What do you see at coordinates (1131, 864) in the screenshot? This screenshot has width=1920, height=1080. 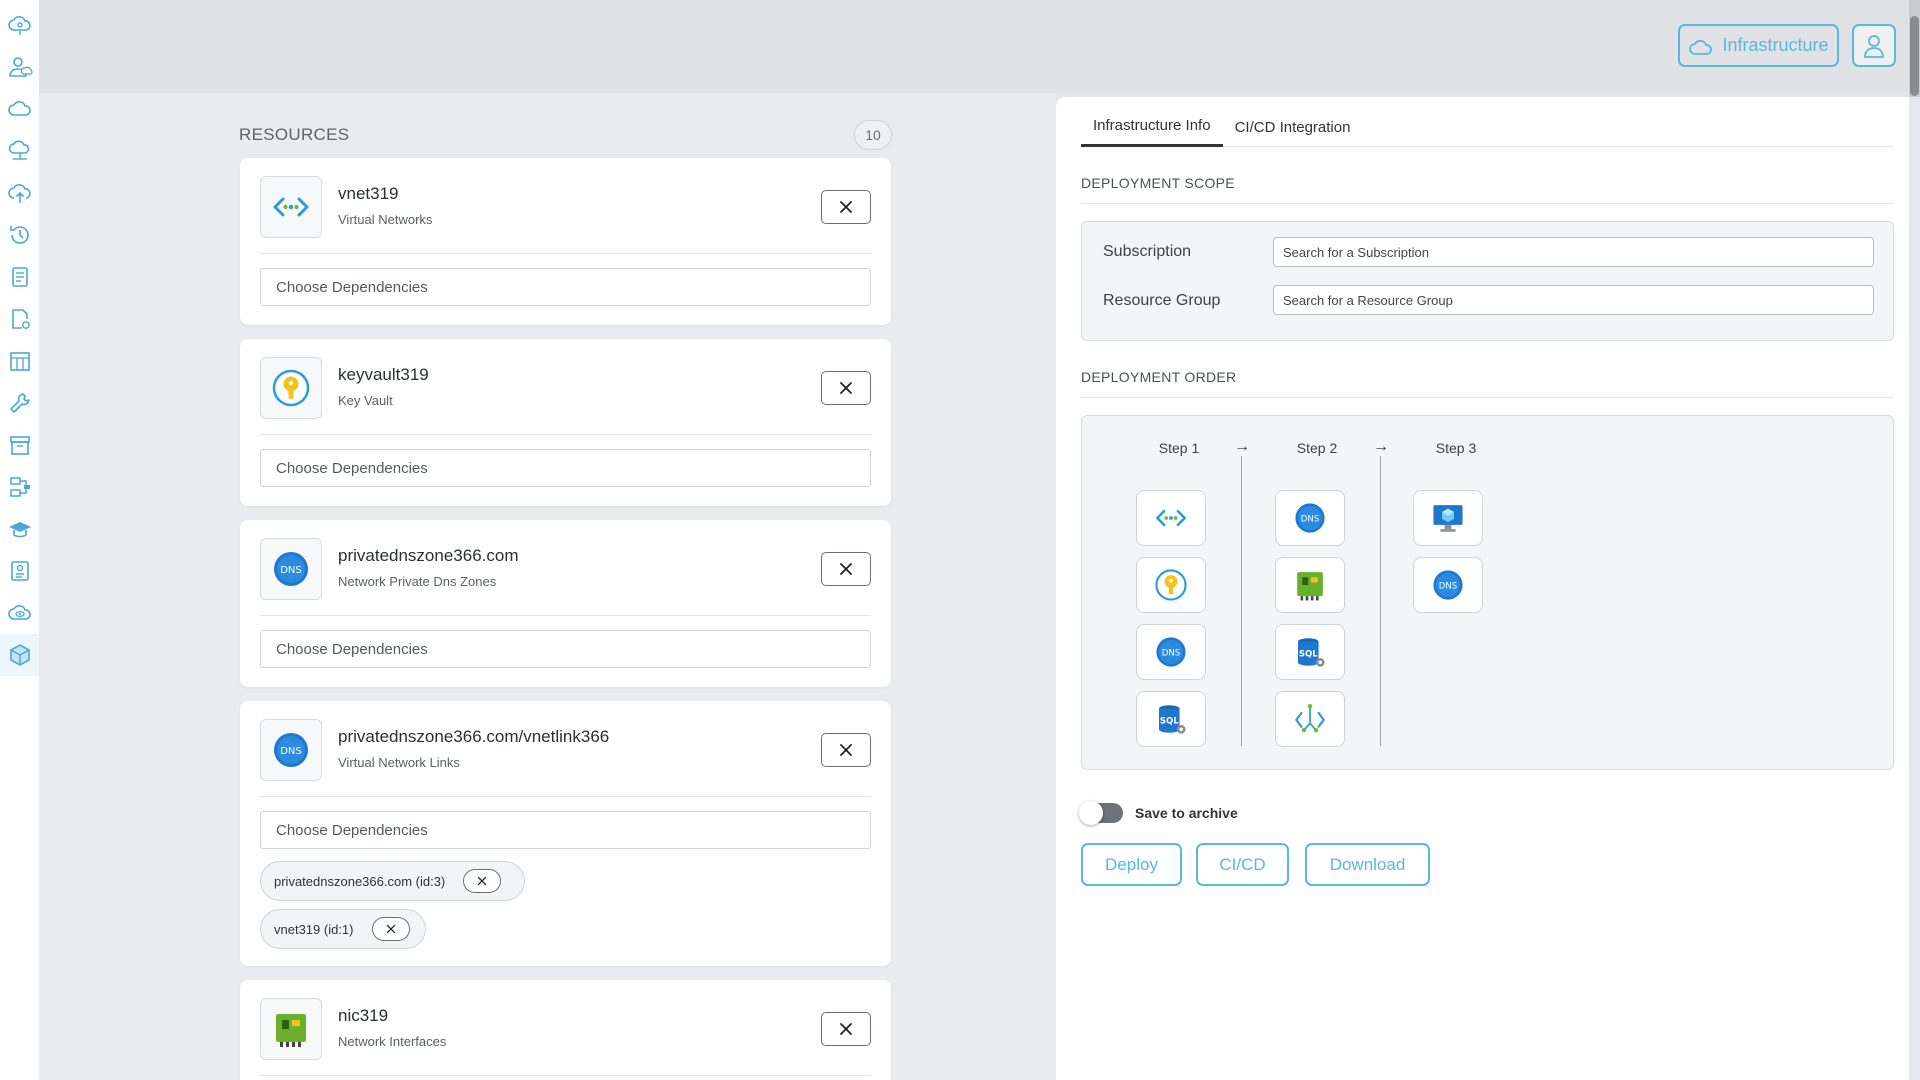 I see `deploy-button: Deploy` at bounding box center [1131, 864].